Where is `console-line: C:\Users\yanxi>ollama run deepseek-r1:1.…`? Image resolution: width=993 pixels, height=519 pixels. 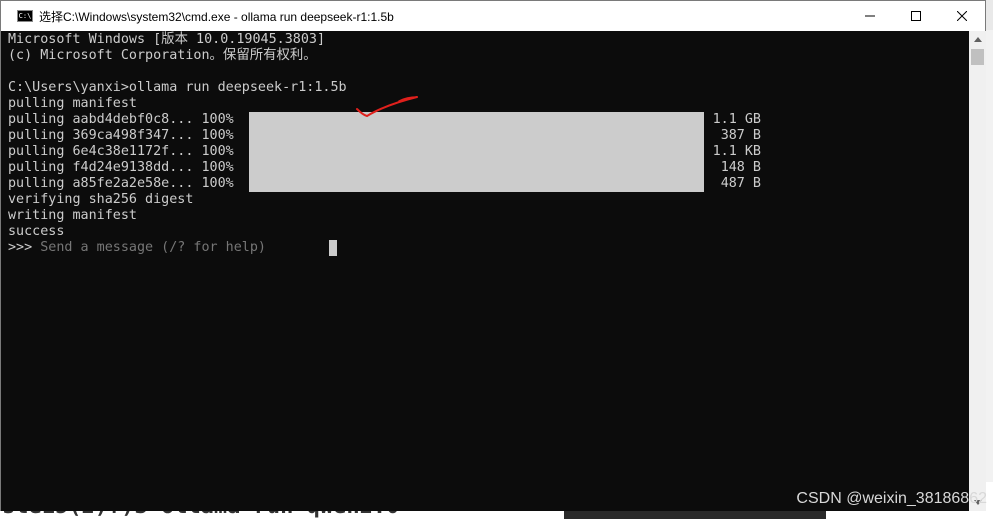 console-line: C:\Users\yanxi>ollama run deepseek-r1:1.… is located at coordinates (177, 87).